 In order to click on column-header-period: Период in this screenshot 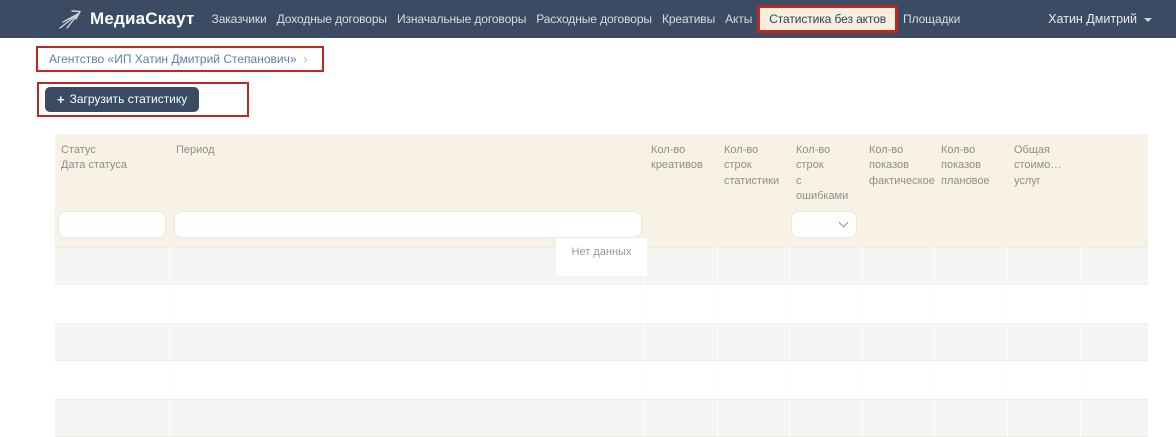, I will do `click(195, 150)`.